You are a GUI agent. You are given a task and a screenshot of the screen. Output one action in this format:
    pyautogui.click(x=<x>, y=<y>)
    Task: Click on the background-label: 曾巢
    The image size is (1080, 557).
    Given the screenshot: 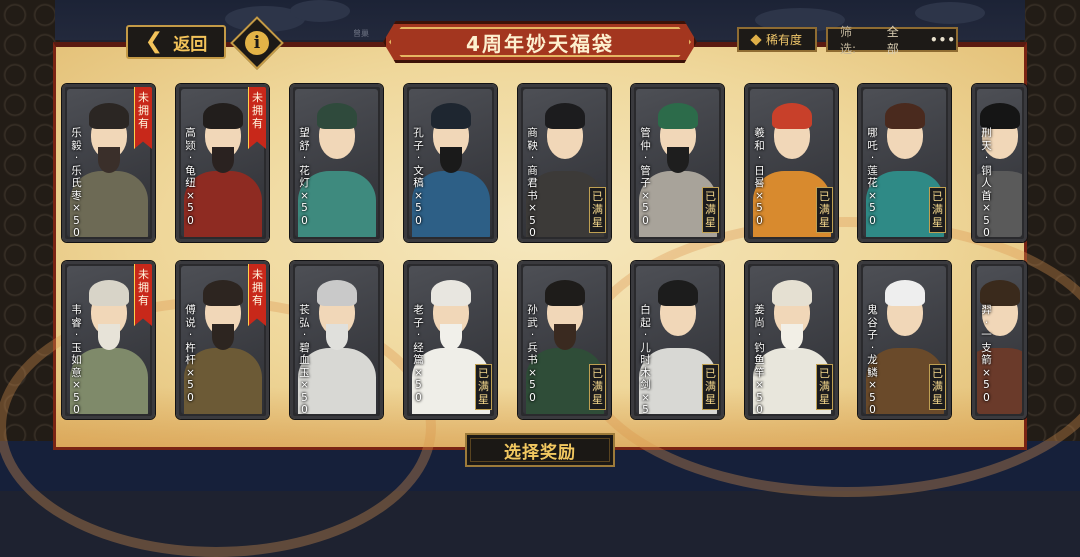 What is the action you would take?
    pyautogui.click(x=361, y=33)
    